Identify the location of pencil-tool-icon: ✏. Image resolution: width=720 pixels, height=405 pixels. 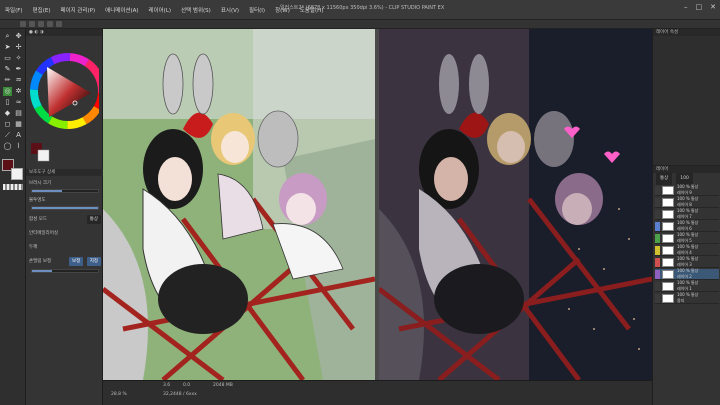
(7, 80).